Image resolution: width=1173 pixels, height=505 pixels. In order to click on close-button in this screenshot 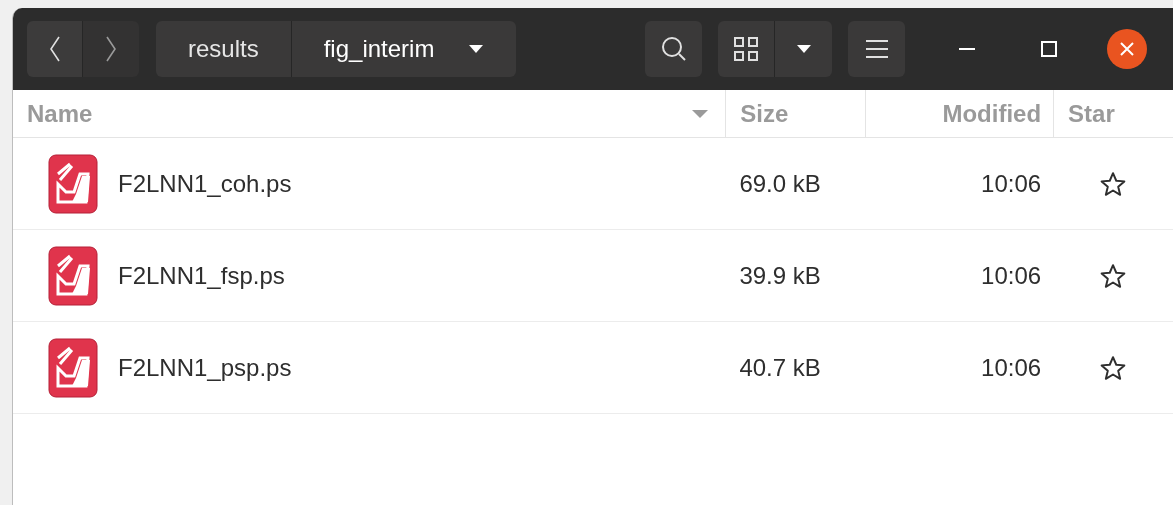, I will do `click(1127, 49)`.